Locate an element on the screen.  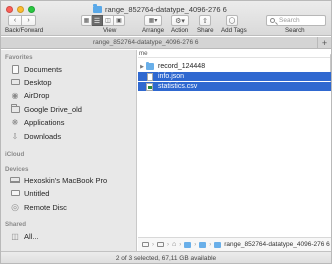
action-group: ⚙▾ is located at coordinates (180, 20).